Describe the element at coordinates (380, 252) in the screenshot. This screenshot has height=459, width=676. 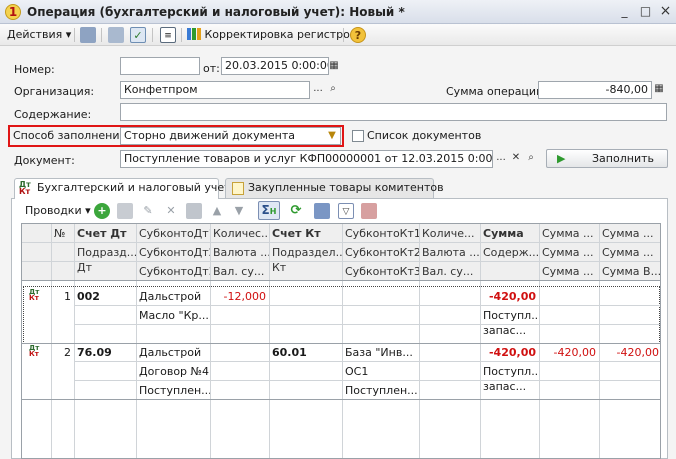
I see `column-header: СубконтоКт2` at that location.